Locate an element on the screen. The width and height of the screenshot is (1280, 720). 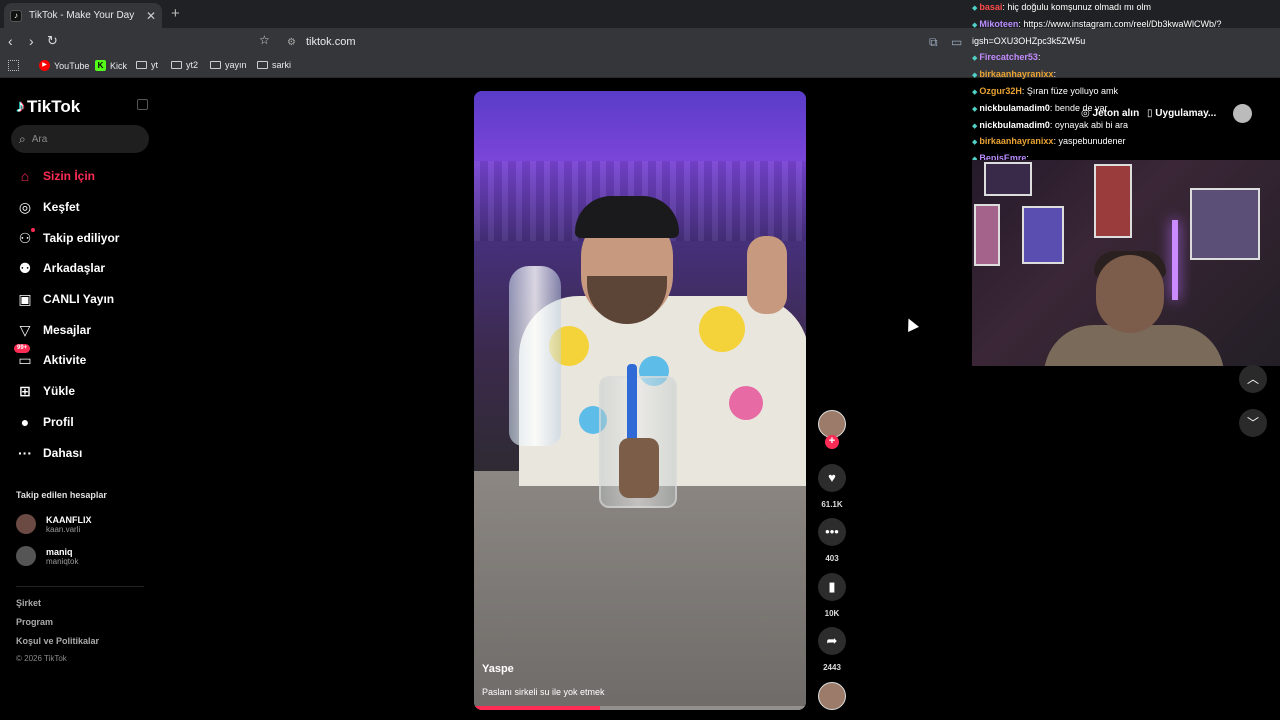
divider is located at coordinates (80, 586).